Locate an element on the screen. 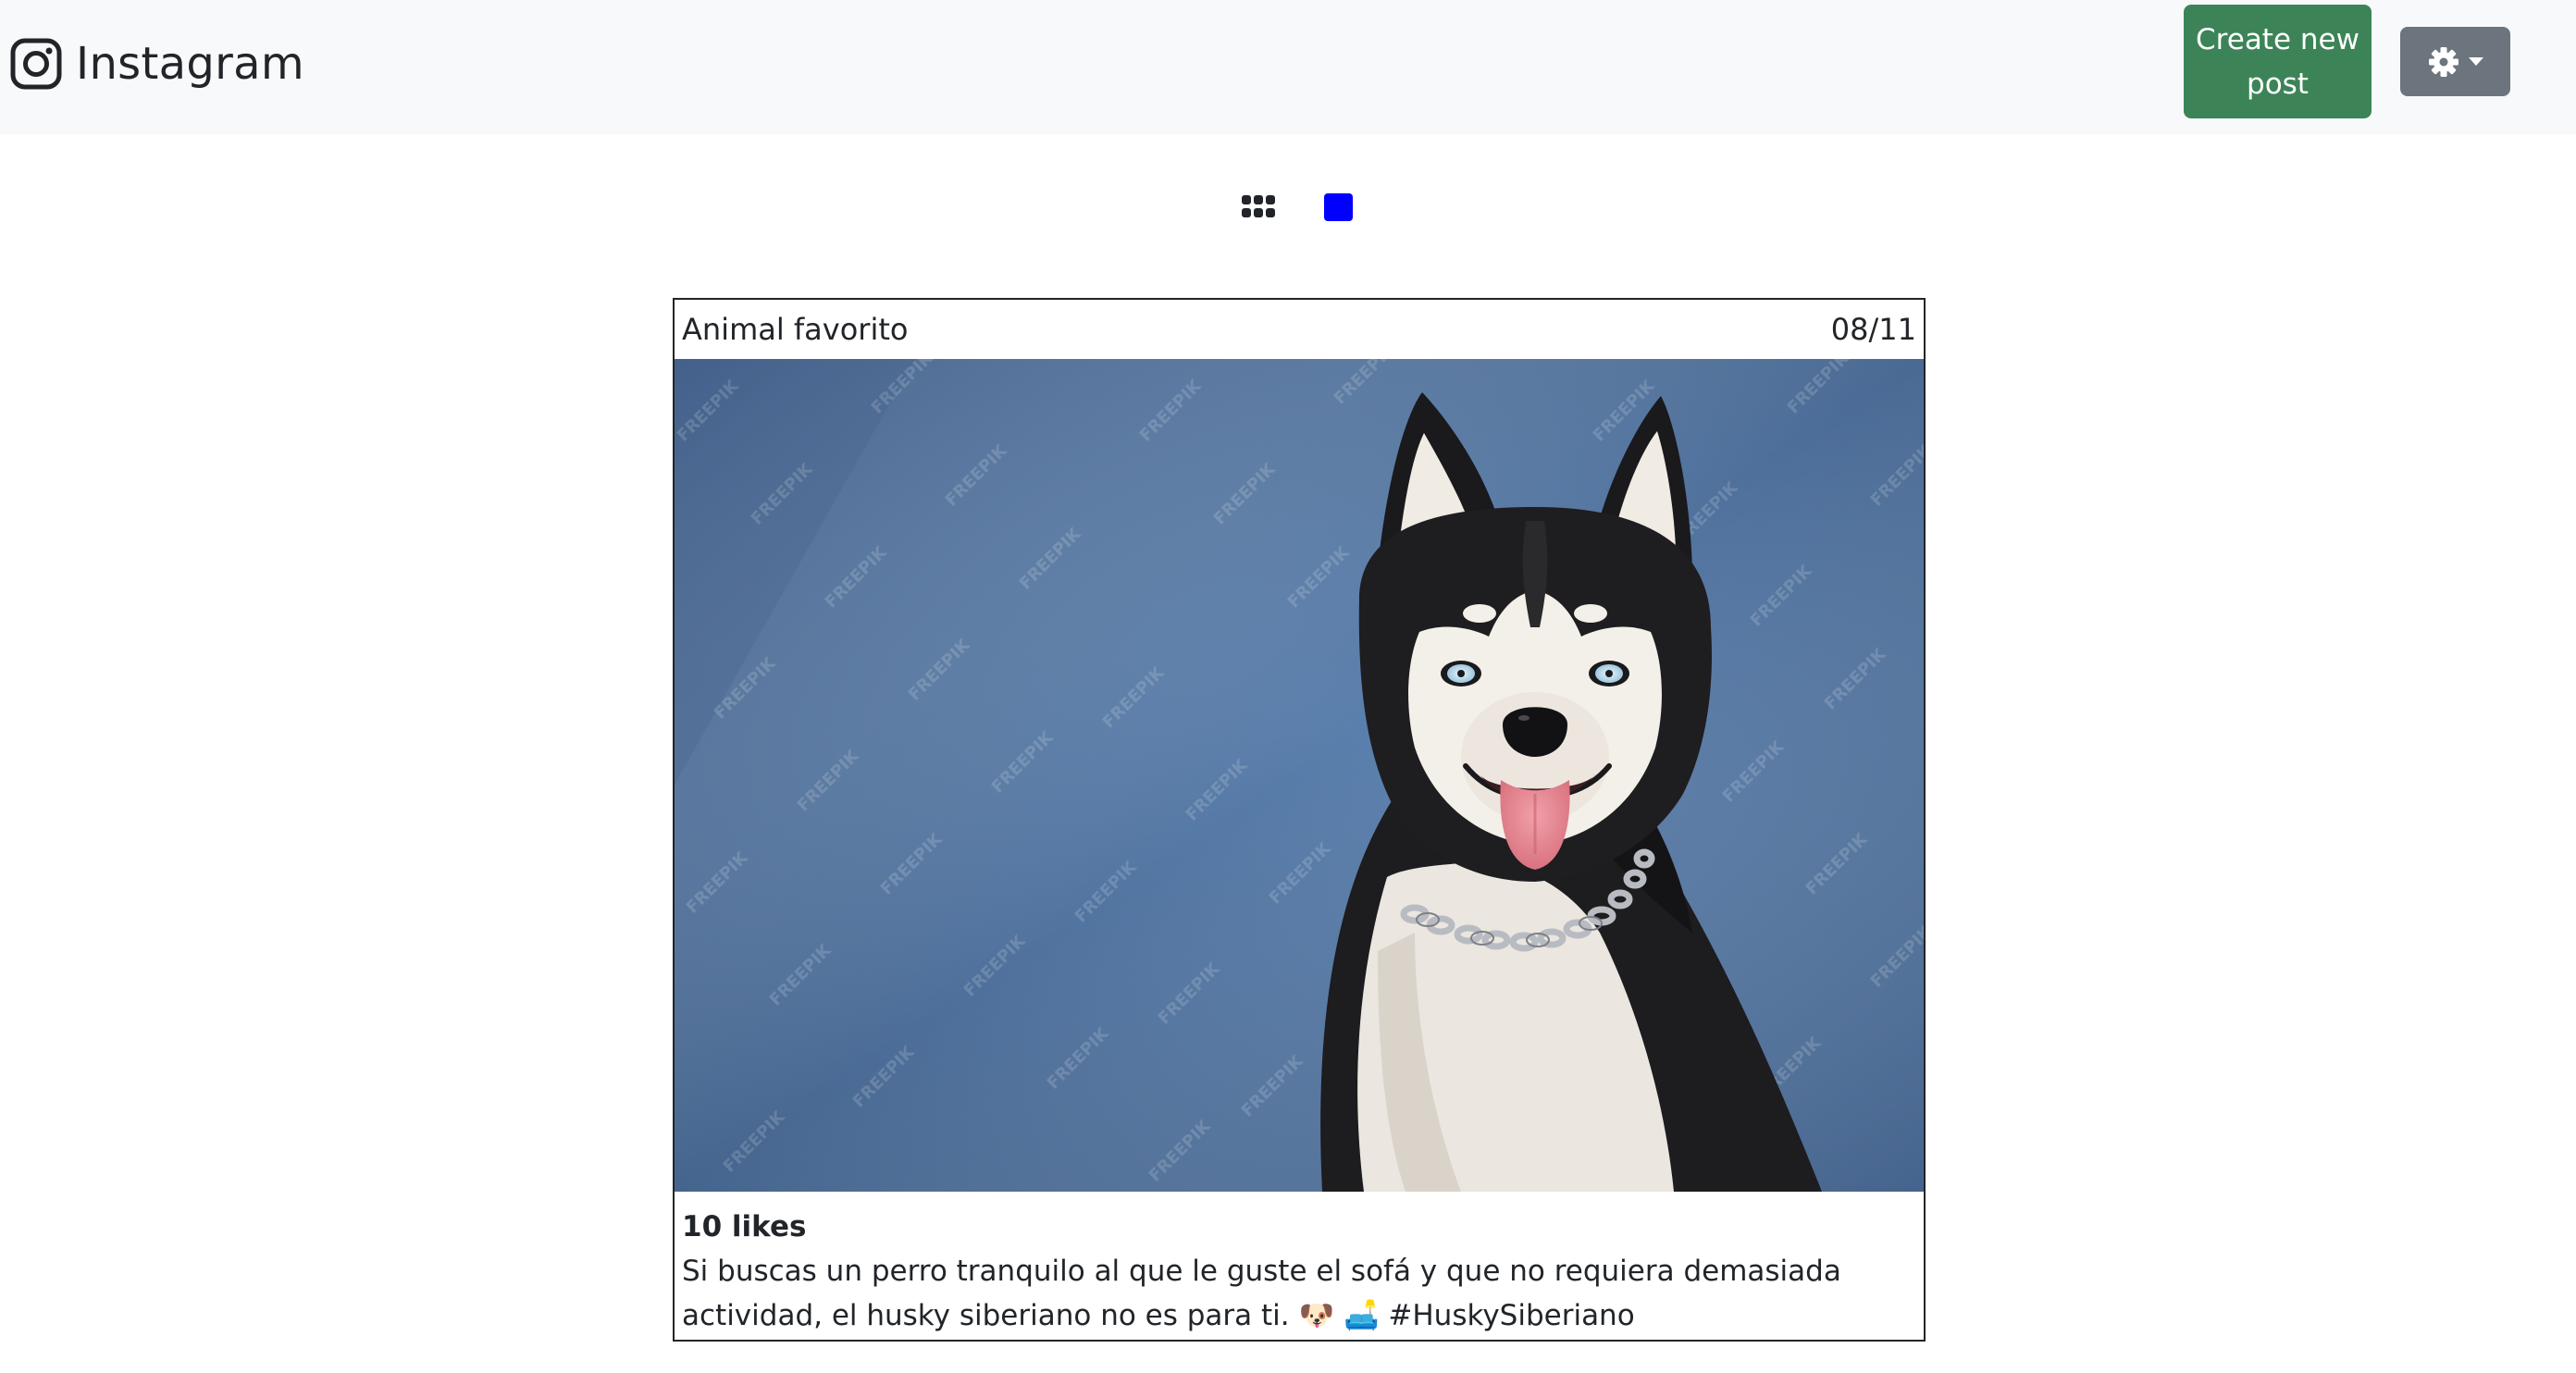  single-view-button is located at coordinates (1338, 207).